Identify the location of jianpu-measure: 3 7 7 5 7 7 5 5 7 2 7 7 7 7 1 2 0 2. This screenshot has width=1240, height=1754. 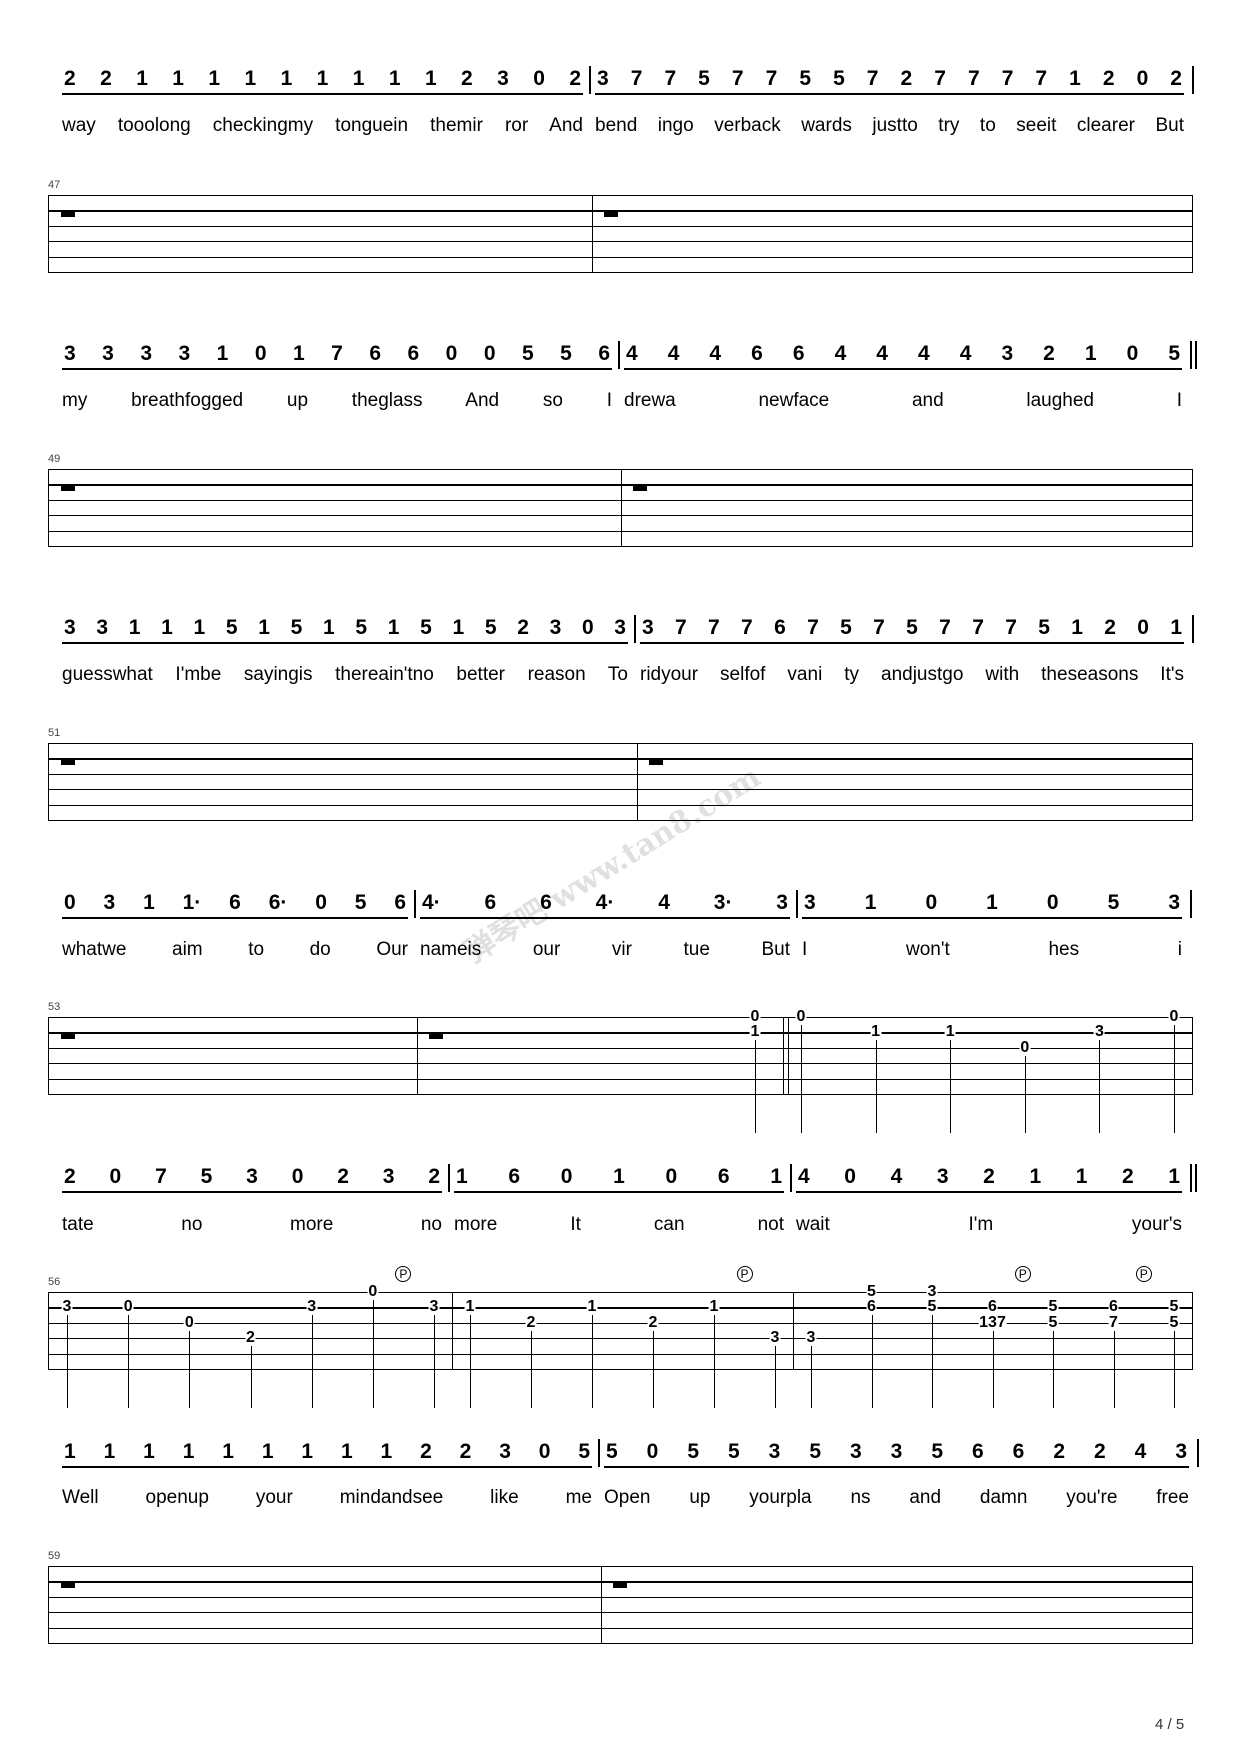
(889, 81).